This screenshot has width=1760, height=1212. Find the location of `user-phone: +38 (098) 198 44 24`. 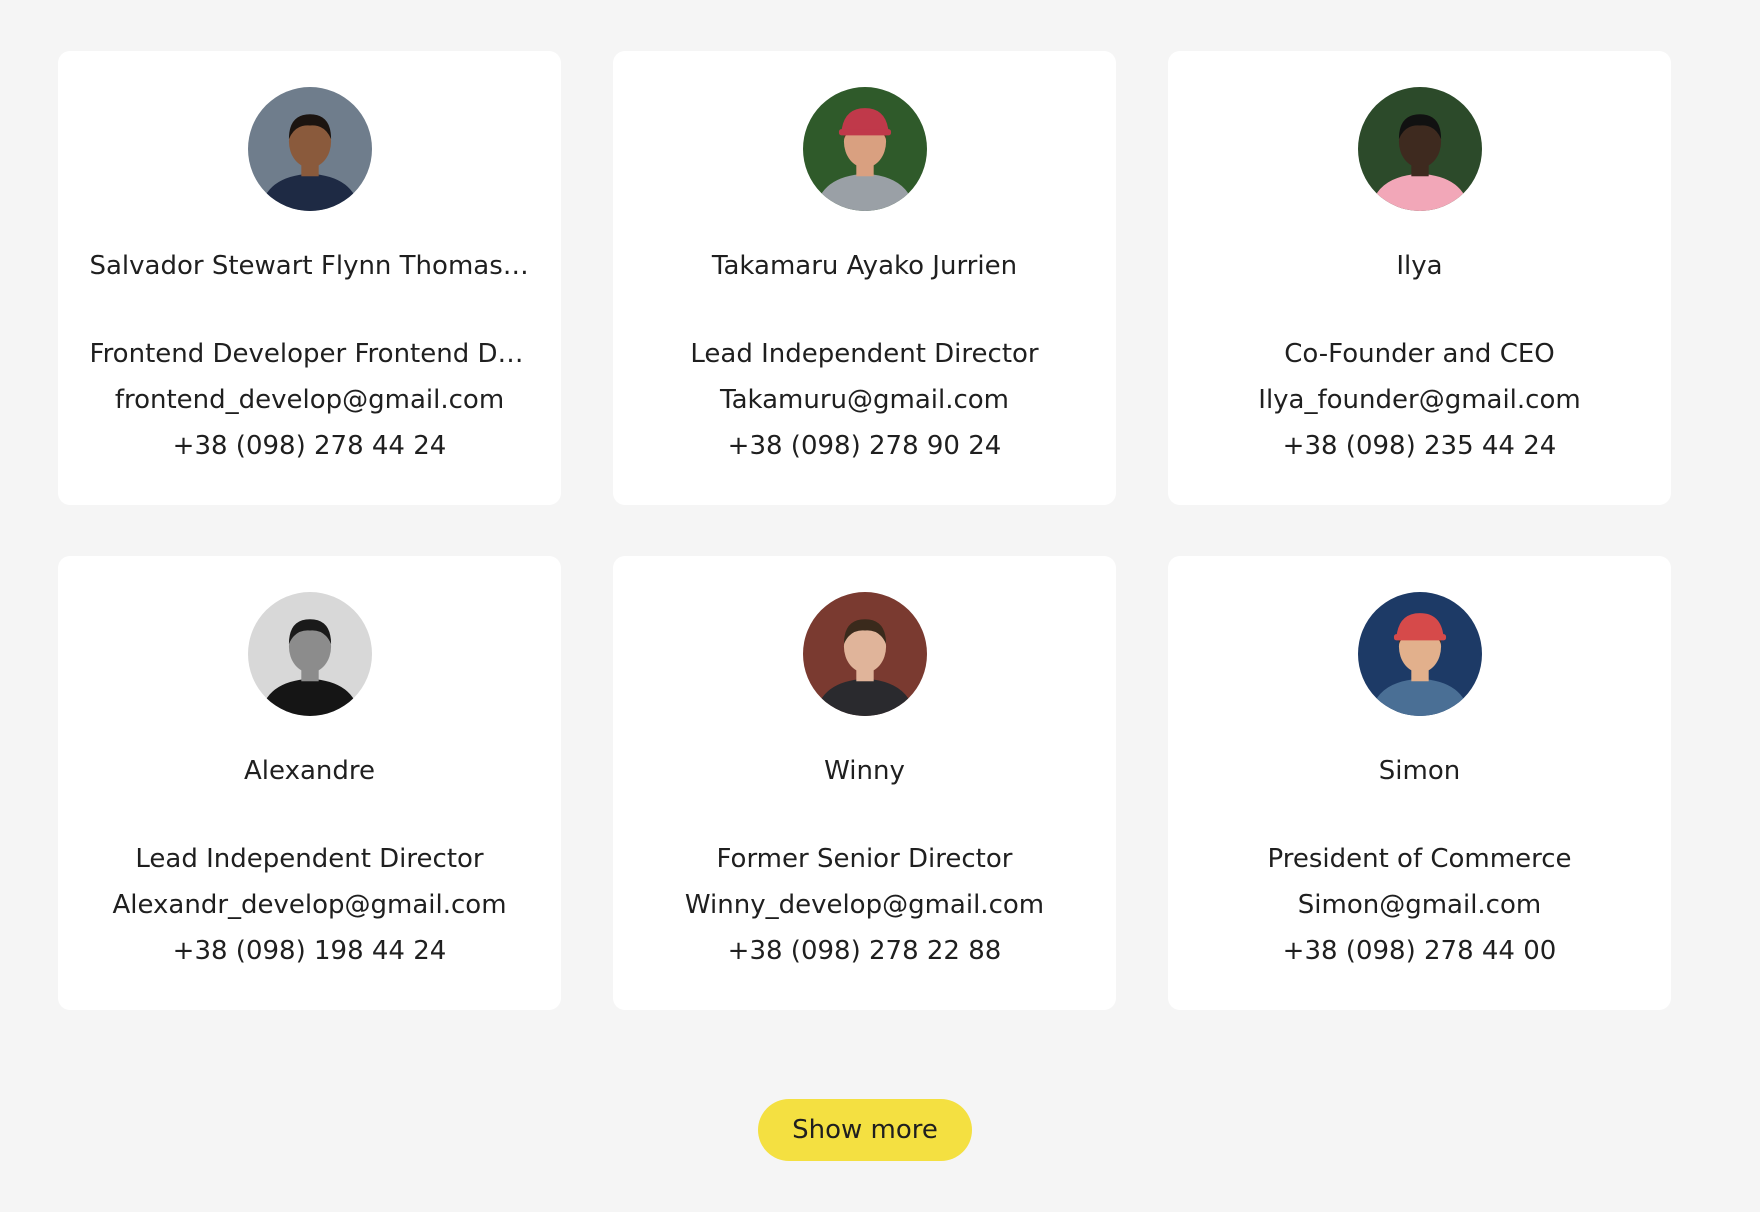

user-phone: +38 (098) 198 44 24 is located at coordinates (310, 951).